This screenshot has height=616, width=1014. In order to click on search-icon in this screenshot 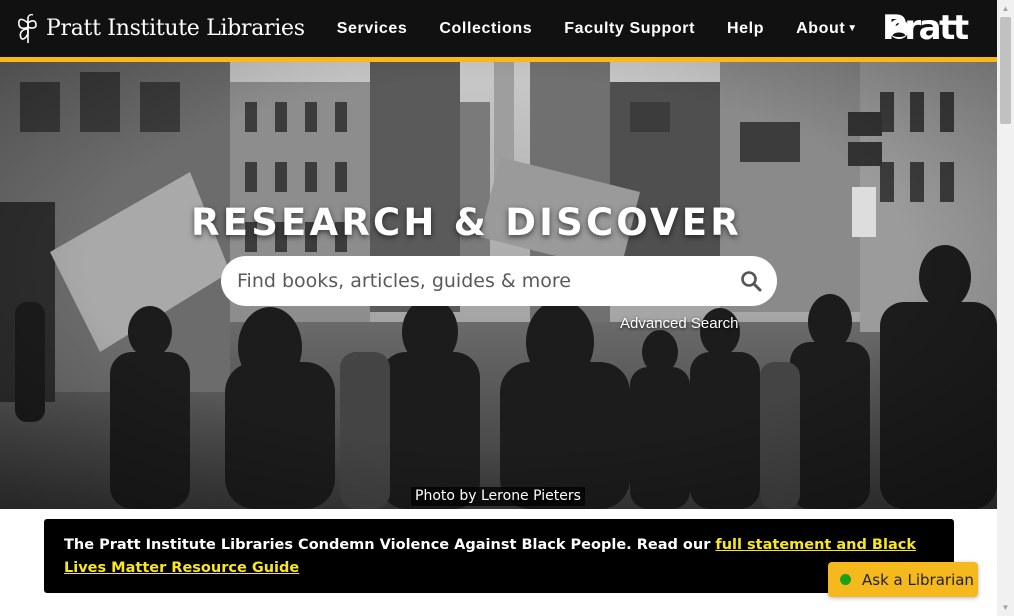, I will do `click(751, 281)`.